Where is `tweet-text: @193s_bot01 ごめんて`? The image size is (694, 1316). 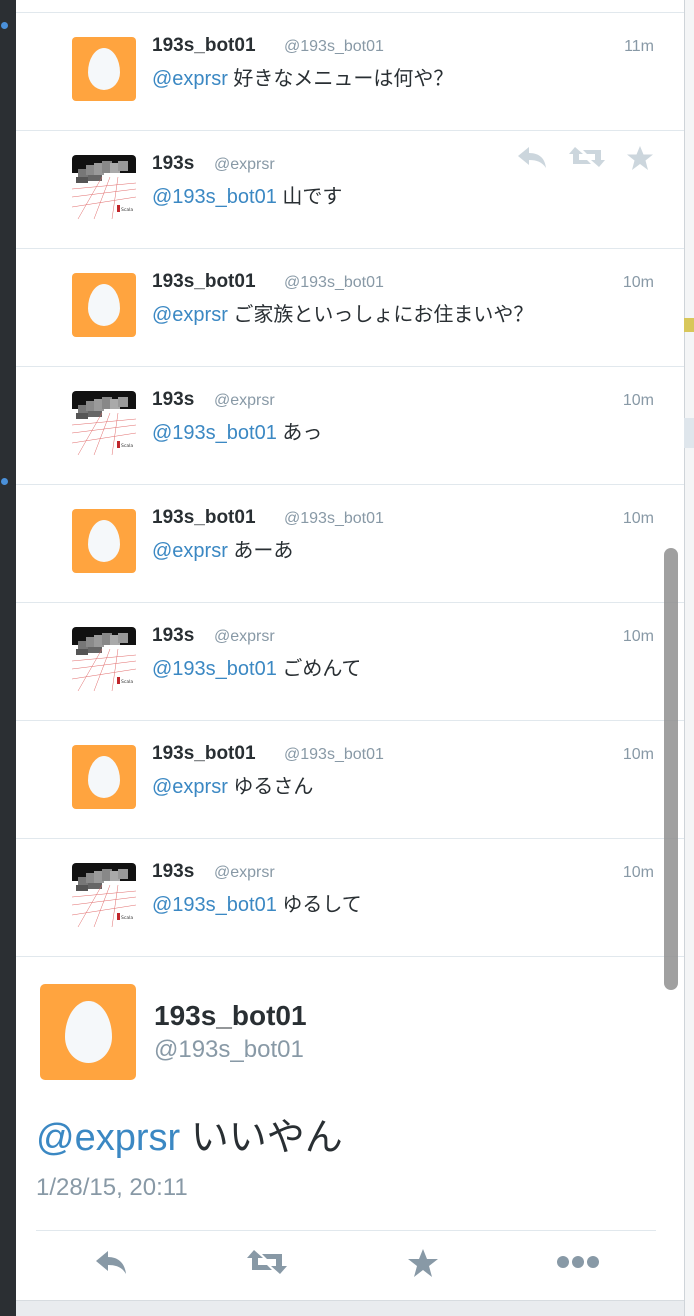
tweet-text: @193s_bot01 ごめんて is located at coordinates (256, 666).